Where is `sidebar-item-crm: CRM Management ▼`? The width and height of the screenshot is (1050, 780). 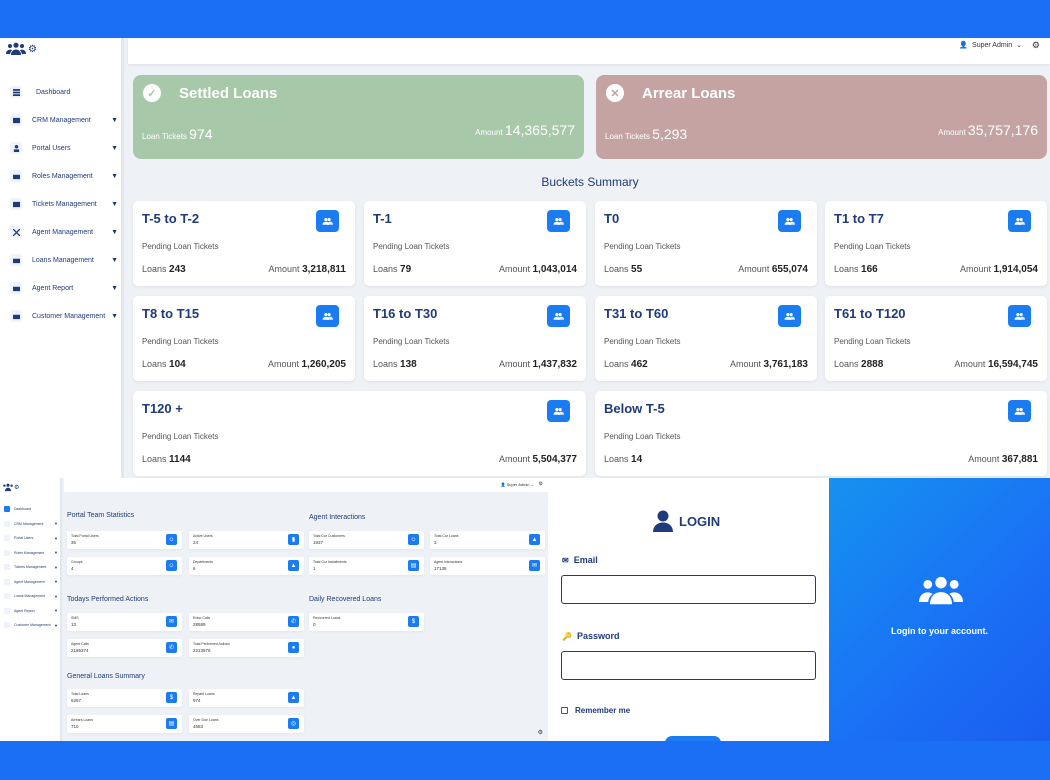
sidebar-item-crm: CRM Management ▼ is located at coordinates (64, 120).